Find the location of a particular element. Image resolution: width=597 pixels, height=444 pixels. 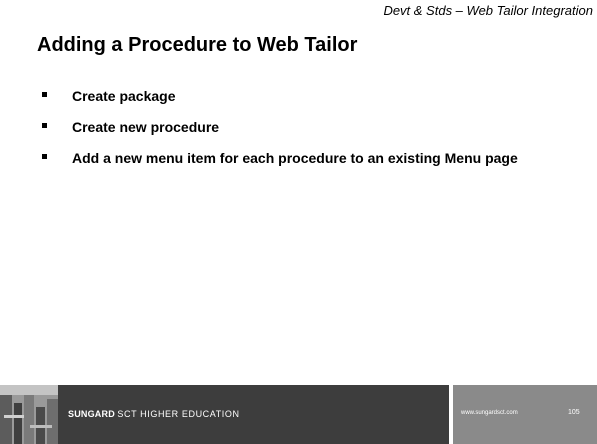

footer-url: www.sungardsct.com is located at coordinates (489, 413).